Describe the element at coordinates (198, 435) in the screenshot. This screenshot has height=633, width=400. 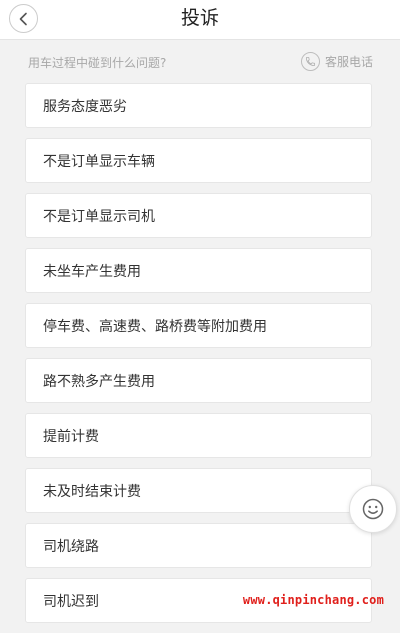
I see `complaint-item-early-billing: 提前计费` at that location.